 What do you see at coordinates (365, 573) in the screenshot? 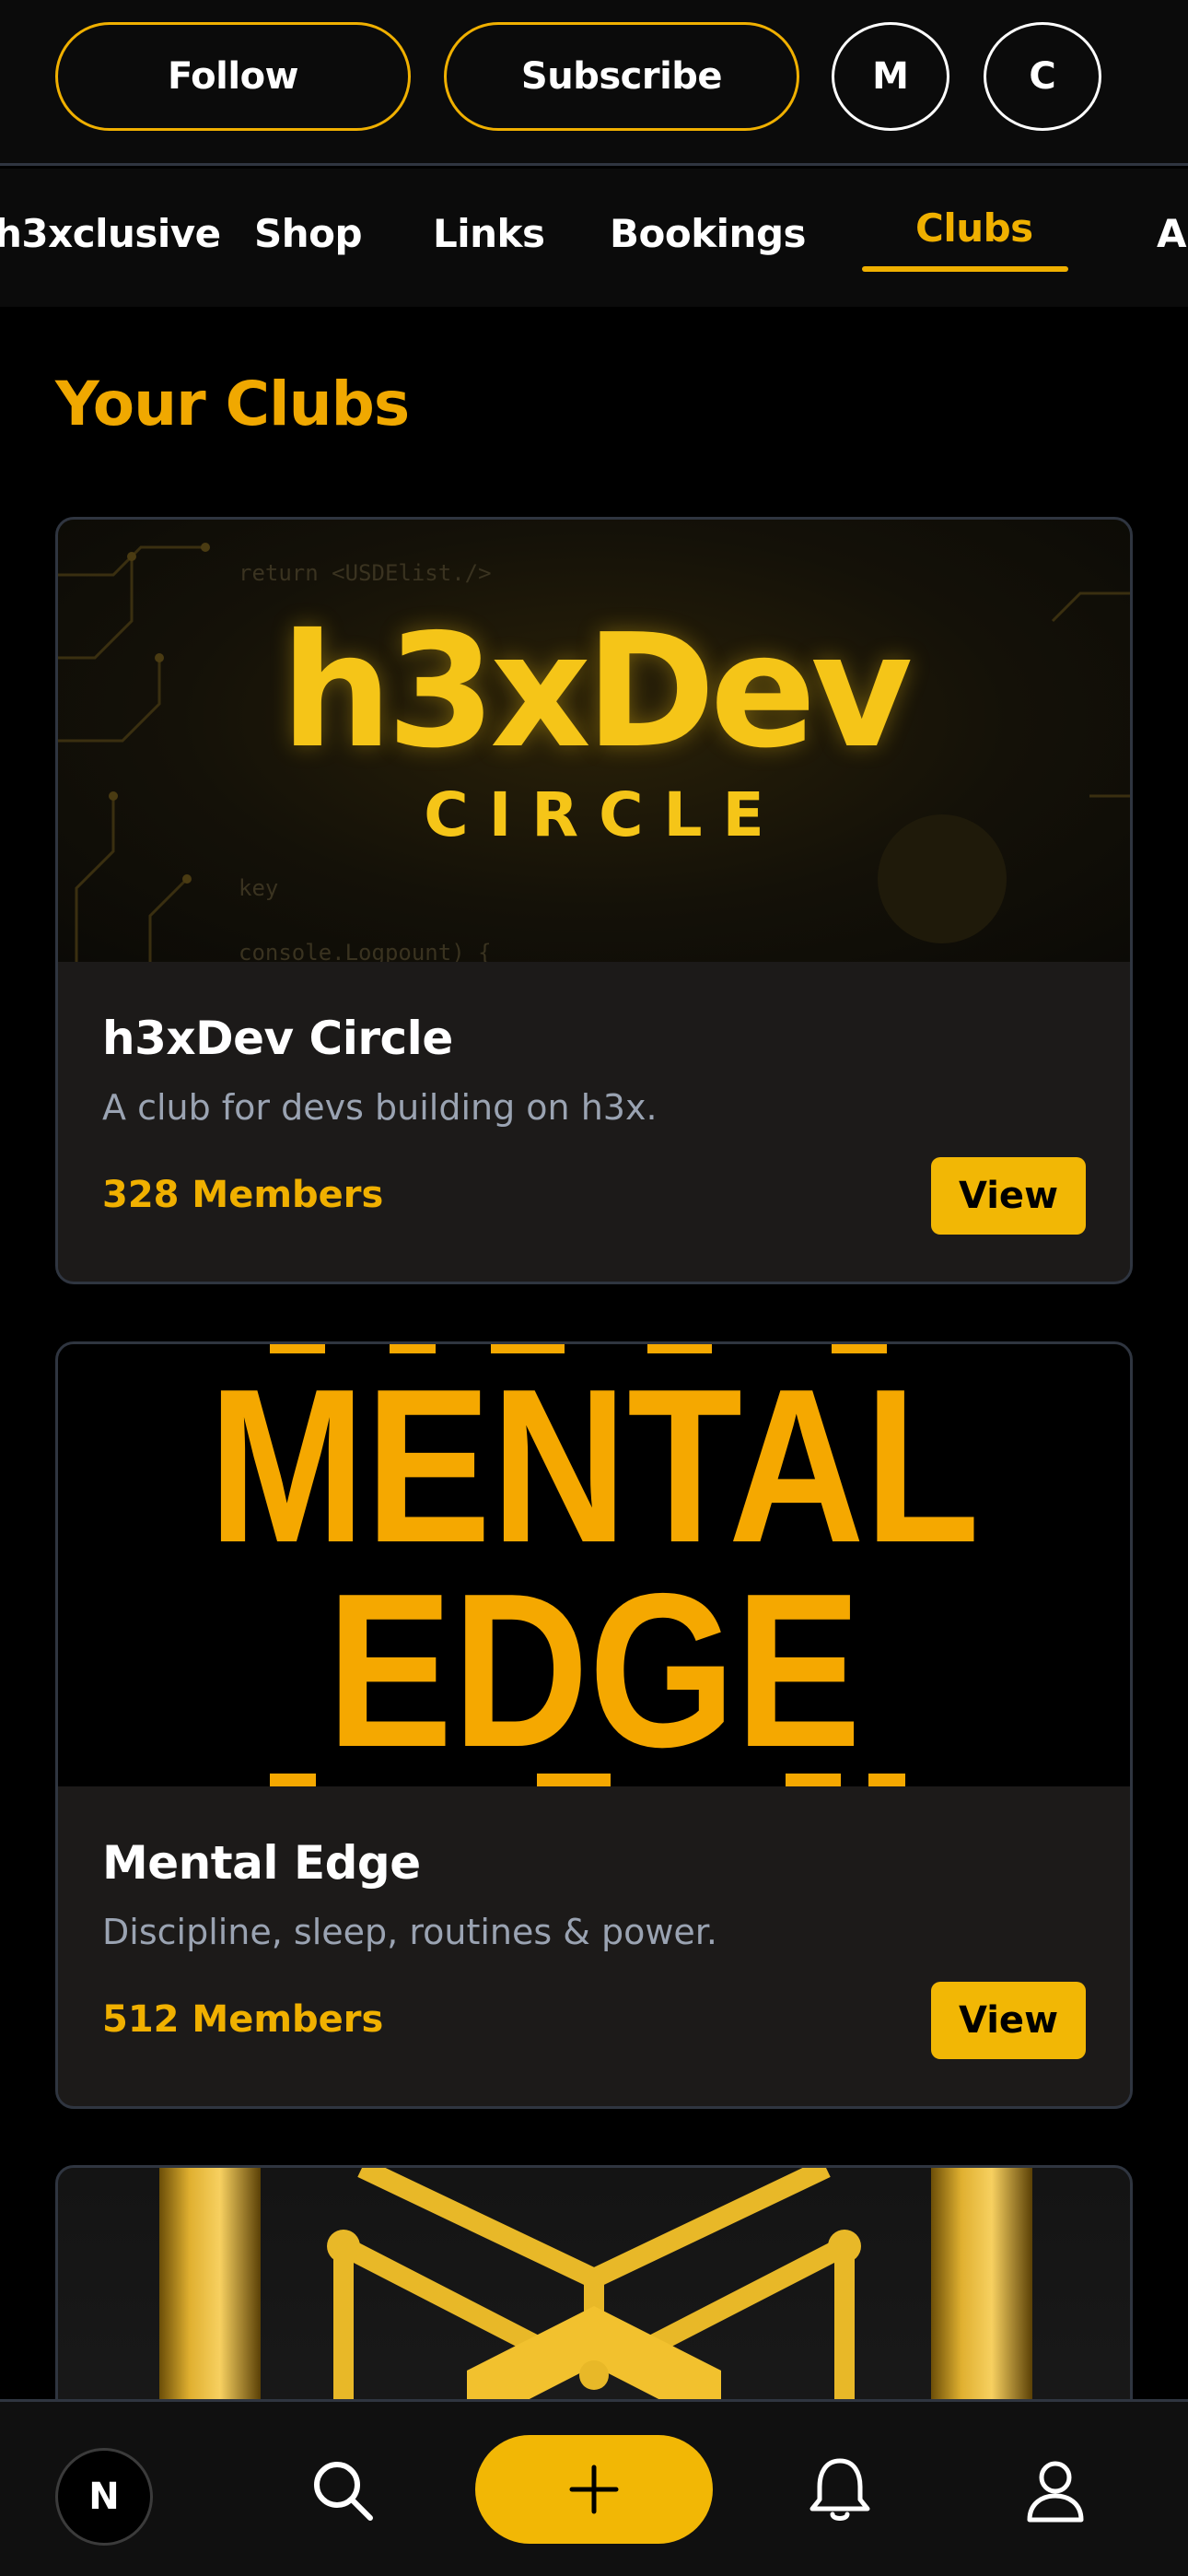
I see `code-snippet: return <USDElist./>` at bounding box center [365, 573].